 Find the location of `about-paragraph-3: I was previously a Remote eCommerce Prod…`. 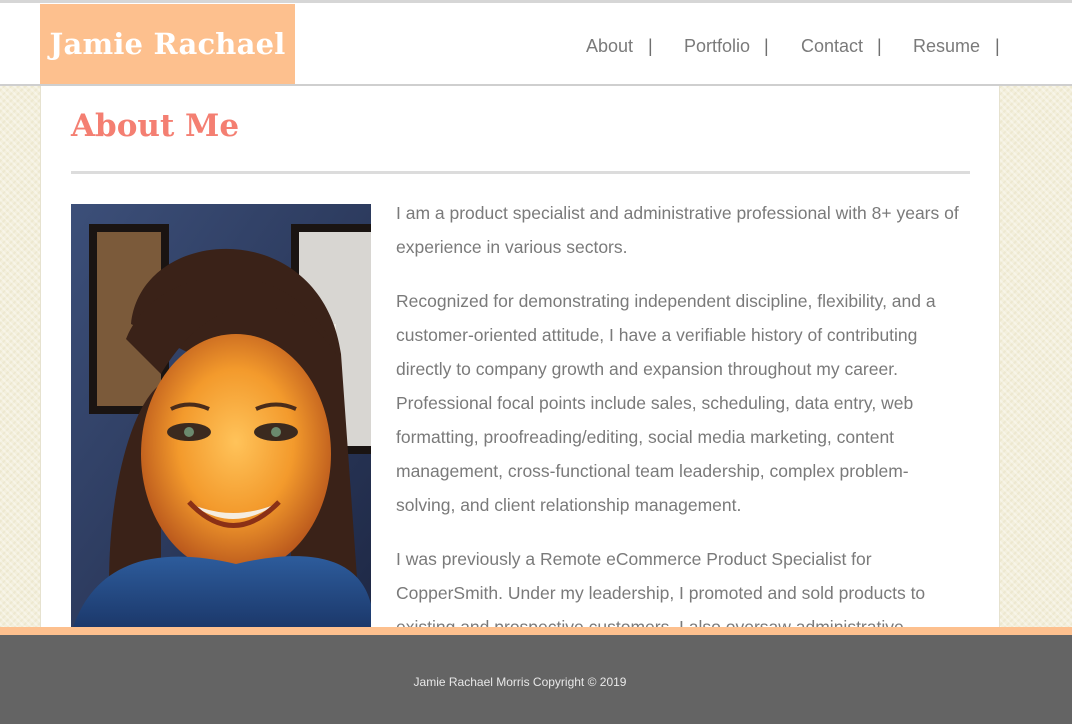

about-paragraph-3: I was previously a Remote eCommerce Prod… is located at coordinates (661, 588).